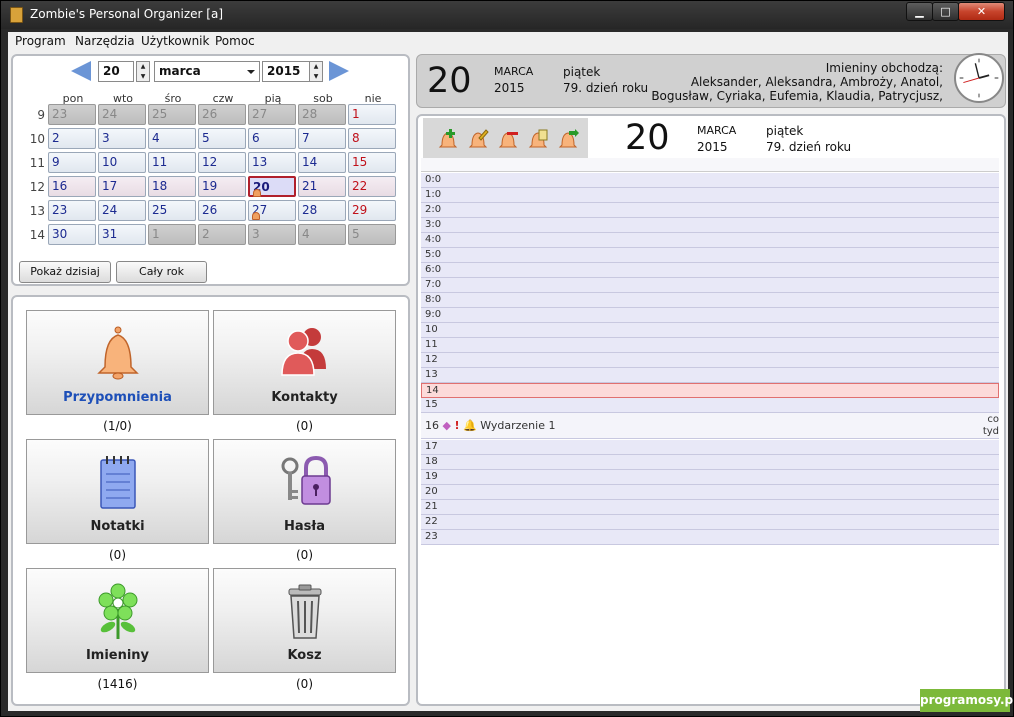 This screenshot has height=717, width=1014. Describe the element at coordinates (65, 272) in the screenshot. I see `show-today-button: Pokaż dzisiaj` at that location.